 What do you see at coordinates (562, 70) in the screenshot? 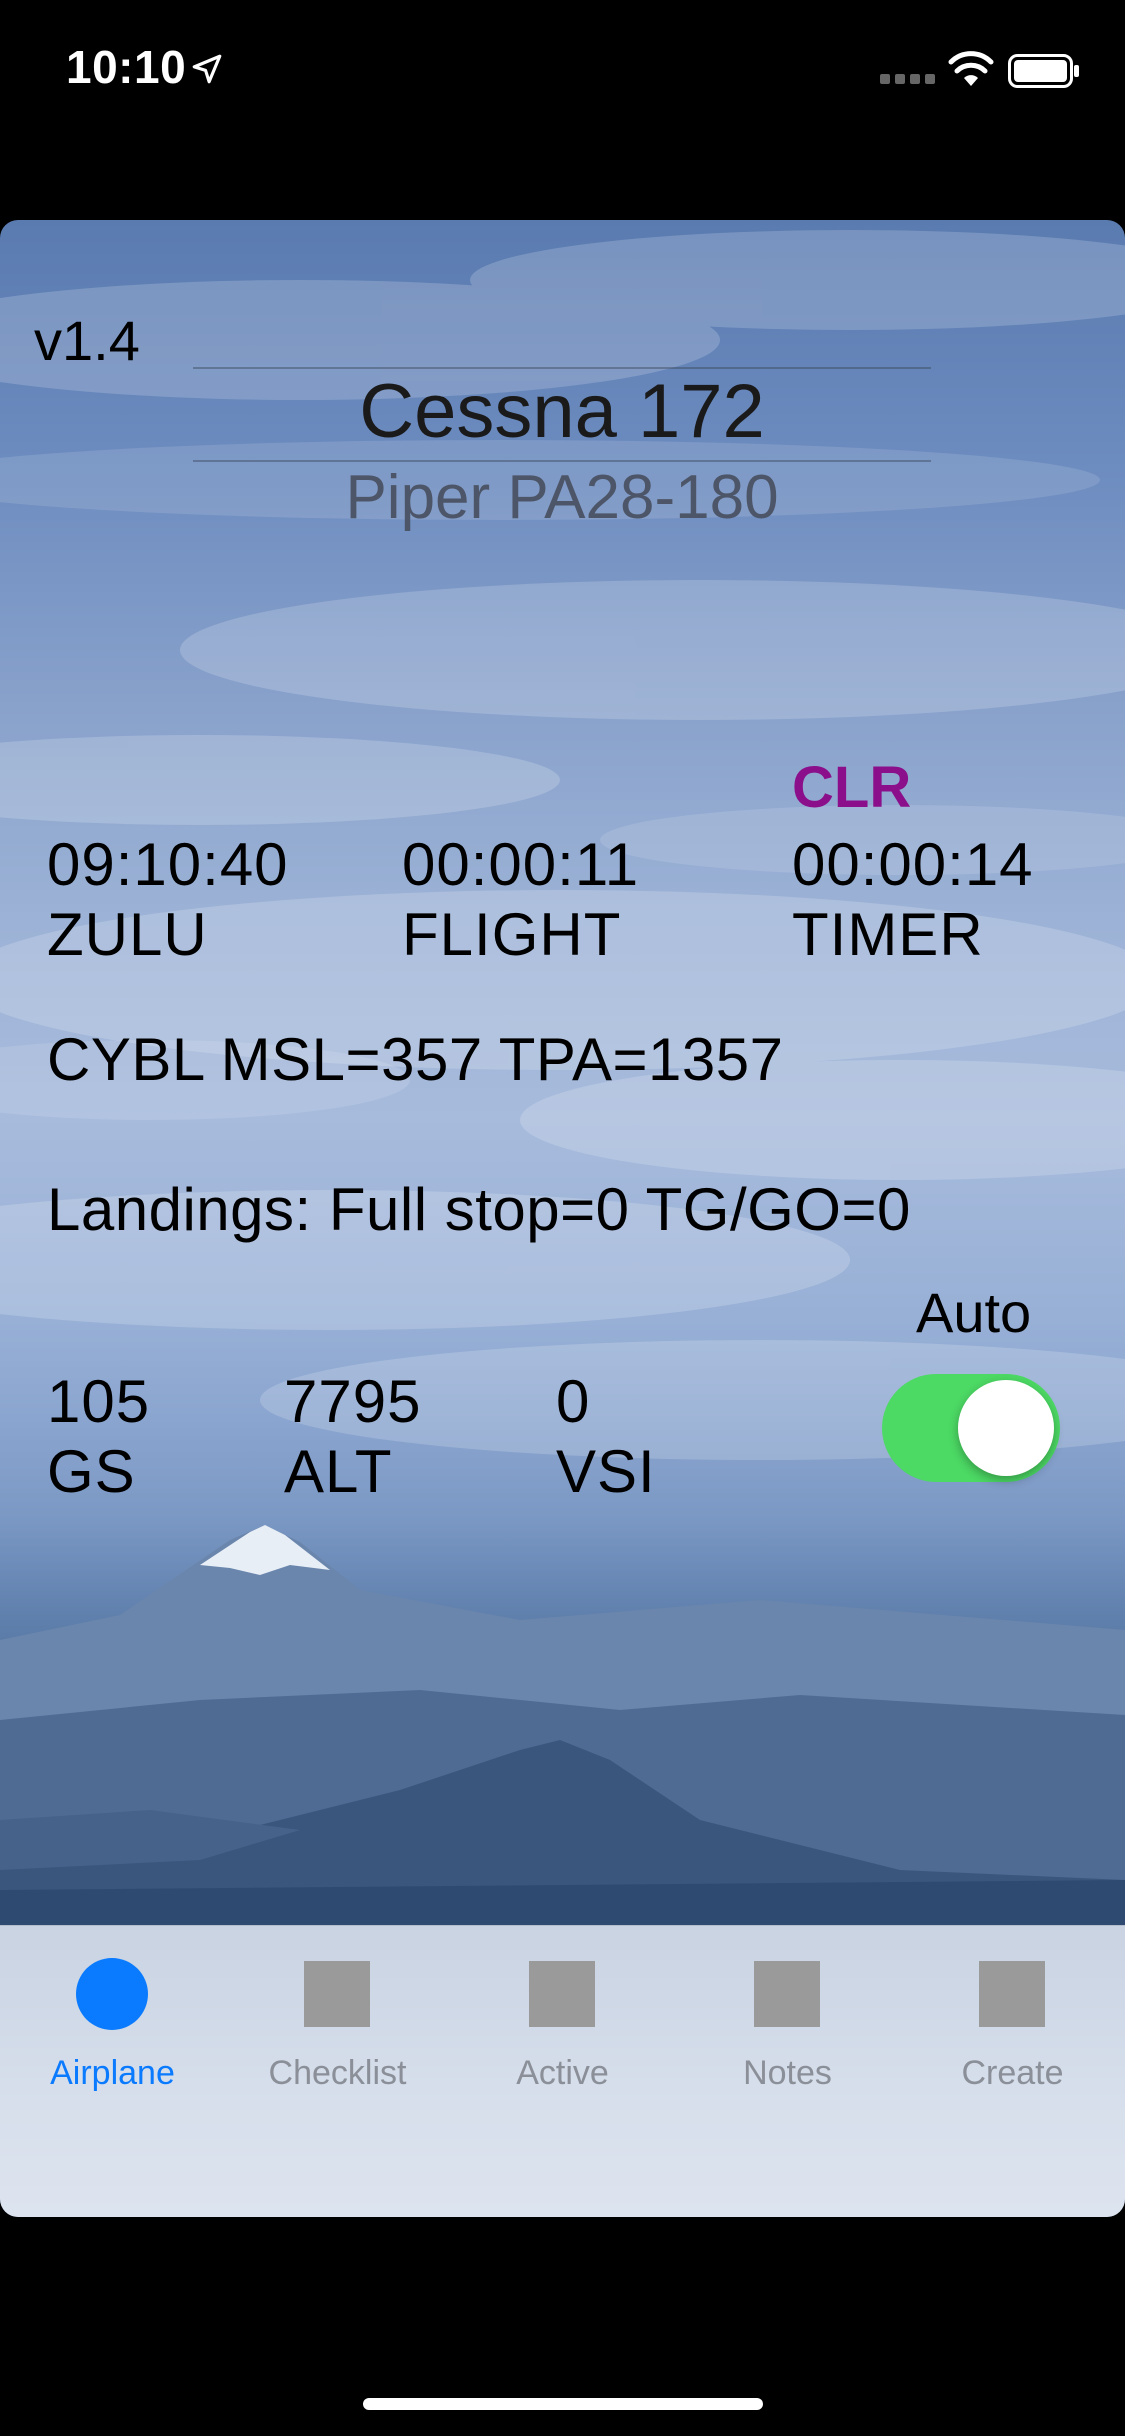
I see `status-bar: 10:10` at bounding box center [562, 70].